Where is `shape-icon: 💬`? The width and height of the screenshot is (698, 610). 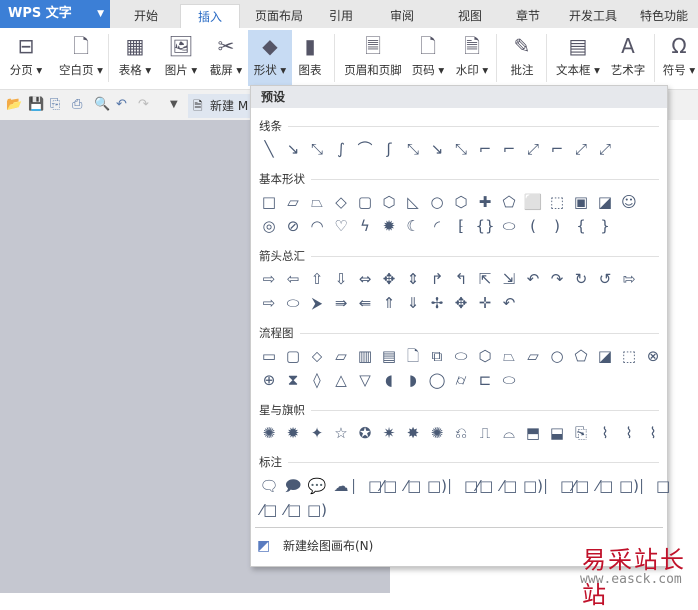
shape-icon: 💬 is located at coordinates (317, 486).